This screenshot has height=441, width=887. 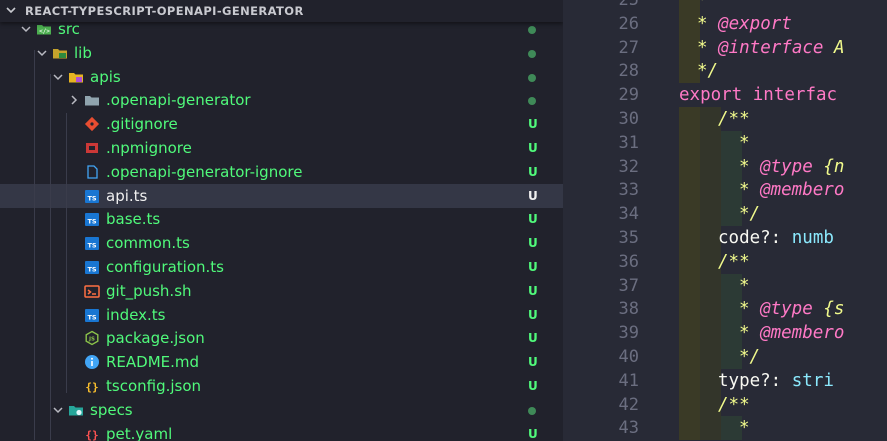 I want to click on code-token: numb, so click(x=812, y=238).